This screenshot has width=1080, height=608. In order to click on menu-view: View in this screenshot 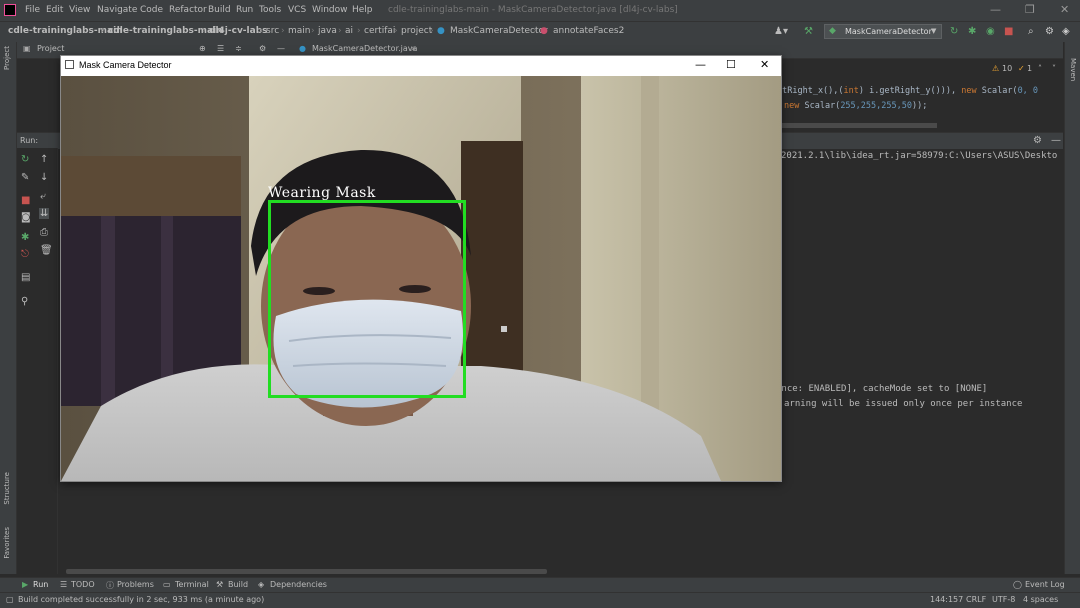, I will do `click(79, 10)`.